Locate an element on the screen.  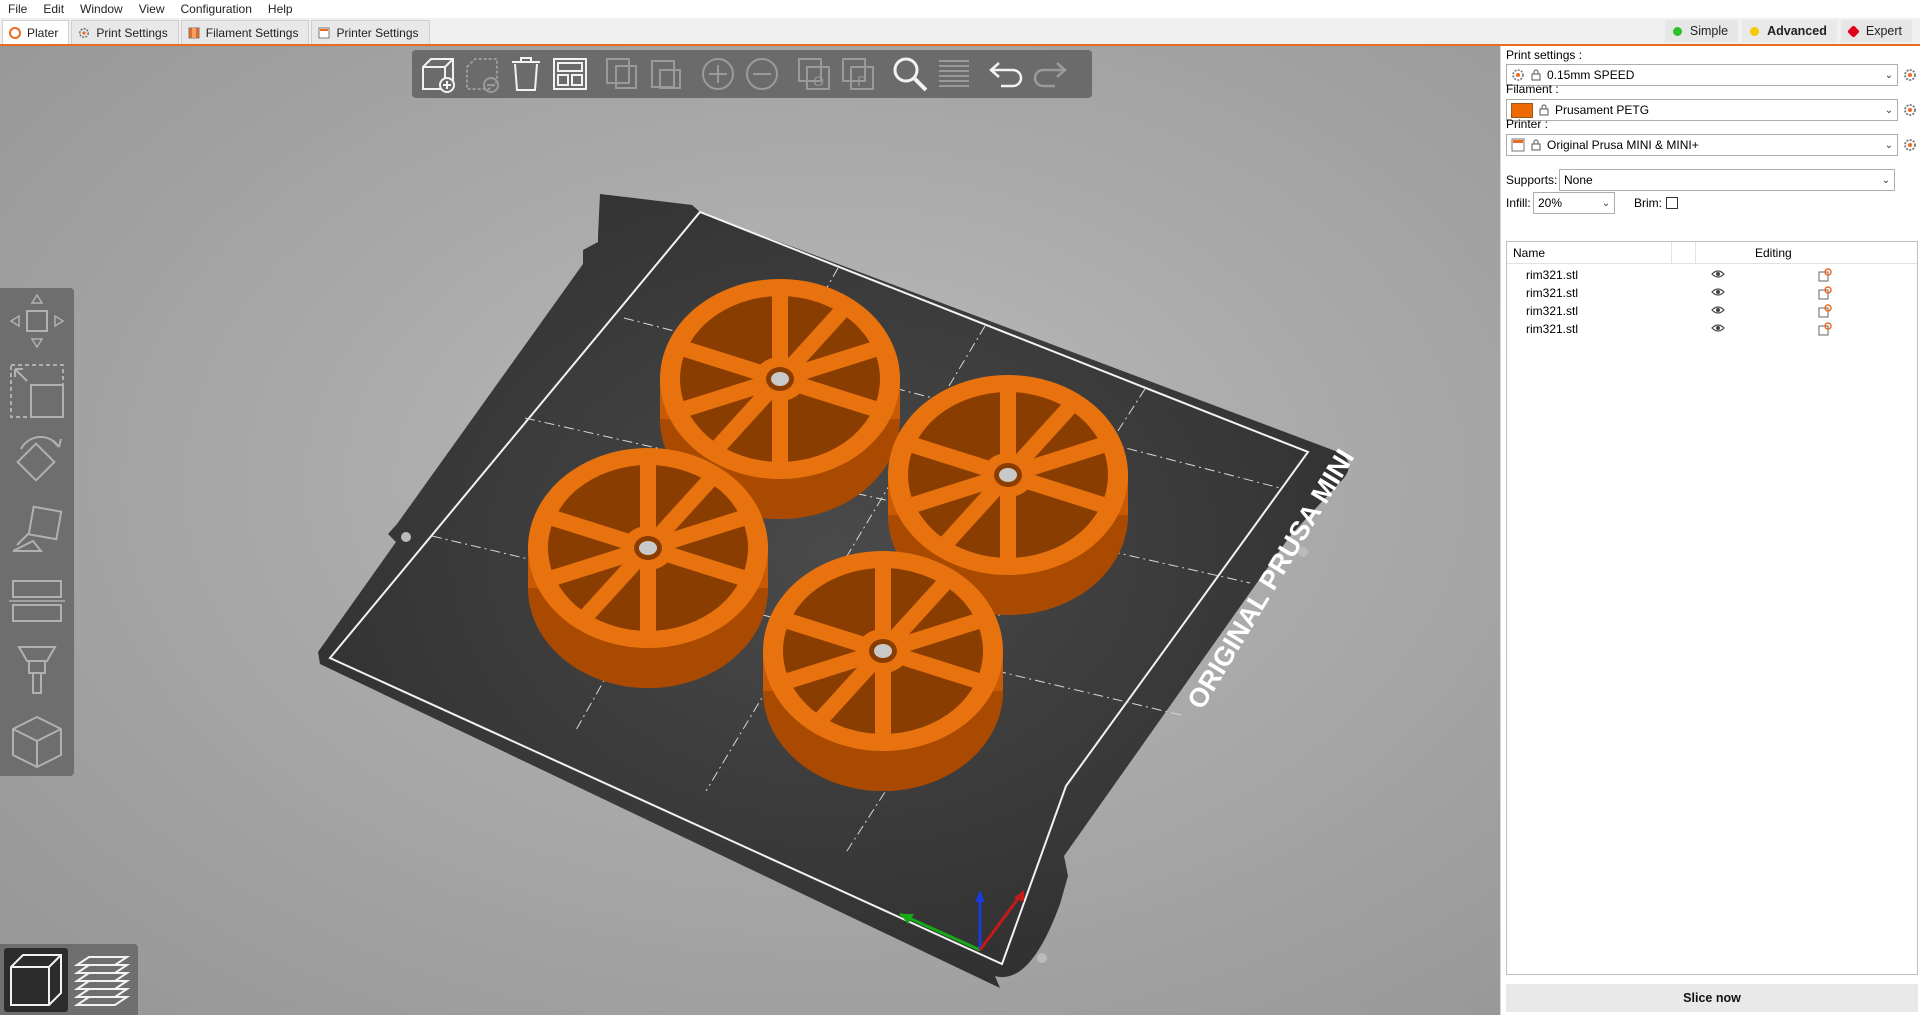
remove-cube-icon is located at coordinates (482, 75).